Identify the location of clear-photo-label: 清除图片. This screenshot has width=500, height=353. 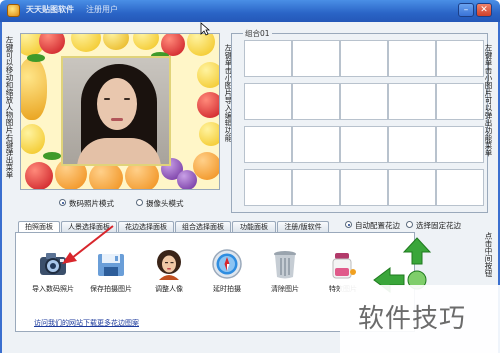
(285, 289).